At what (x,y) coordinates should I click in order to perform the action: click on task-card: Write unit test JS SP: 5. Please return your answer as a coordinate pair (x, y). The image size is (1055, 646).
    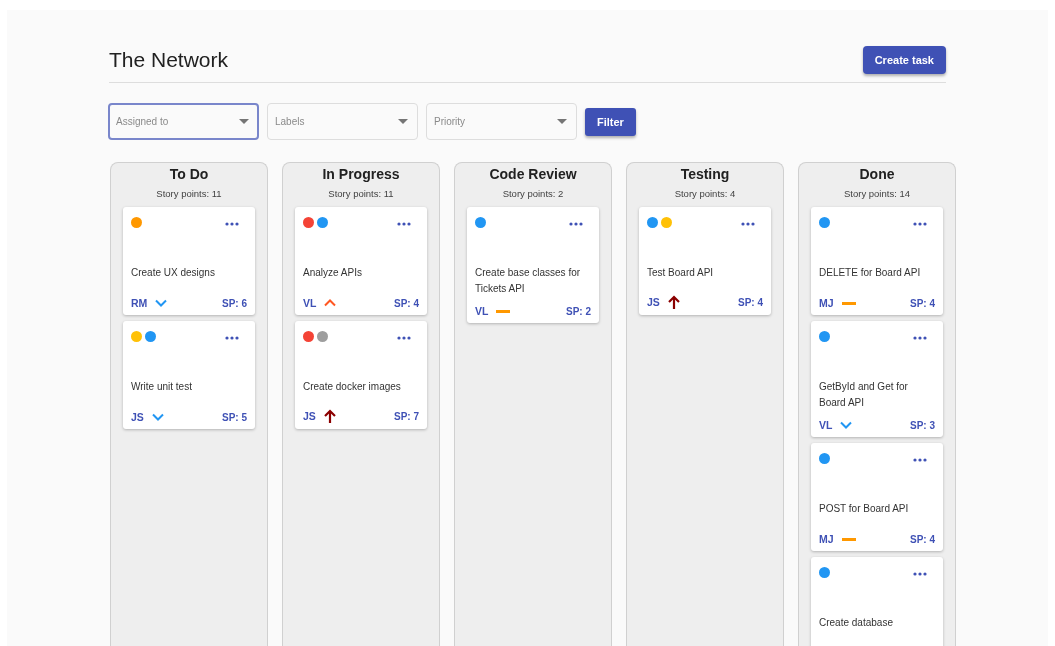
    Looking at the image, I should click on (189, 375).